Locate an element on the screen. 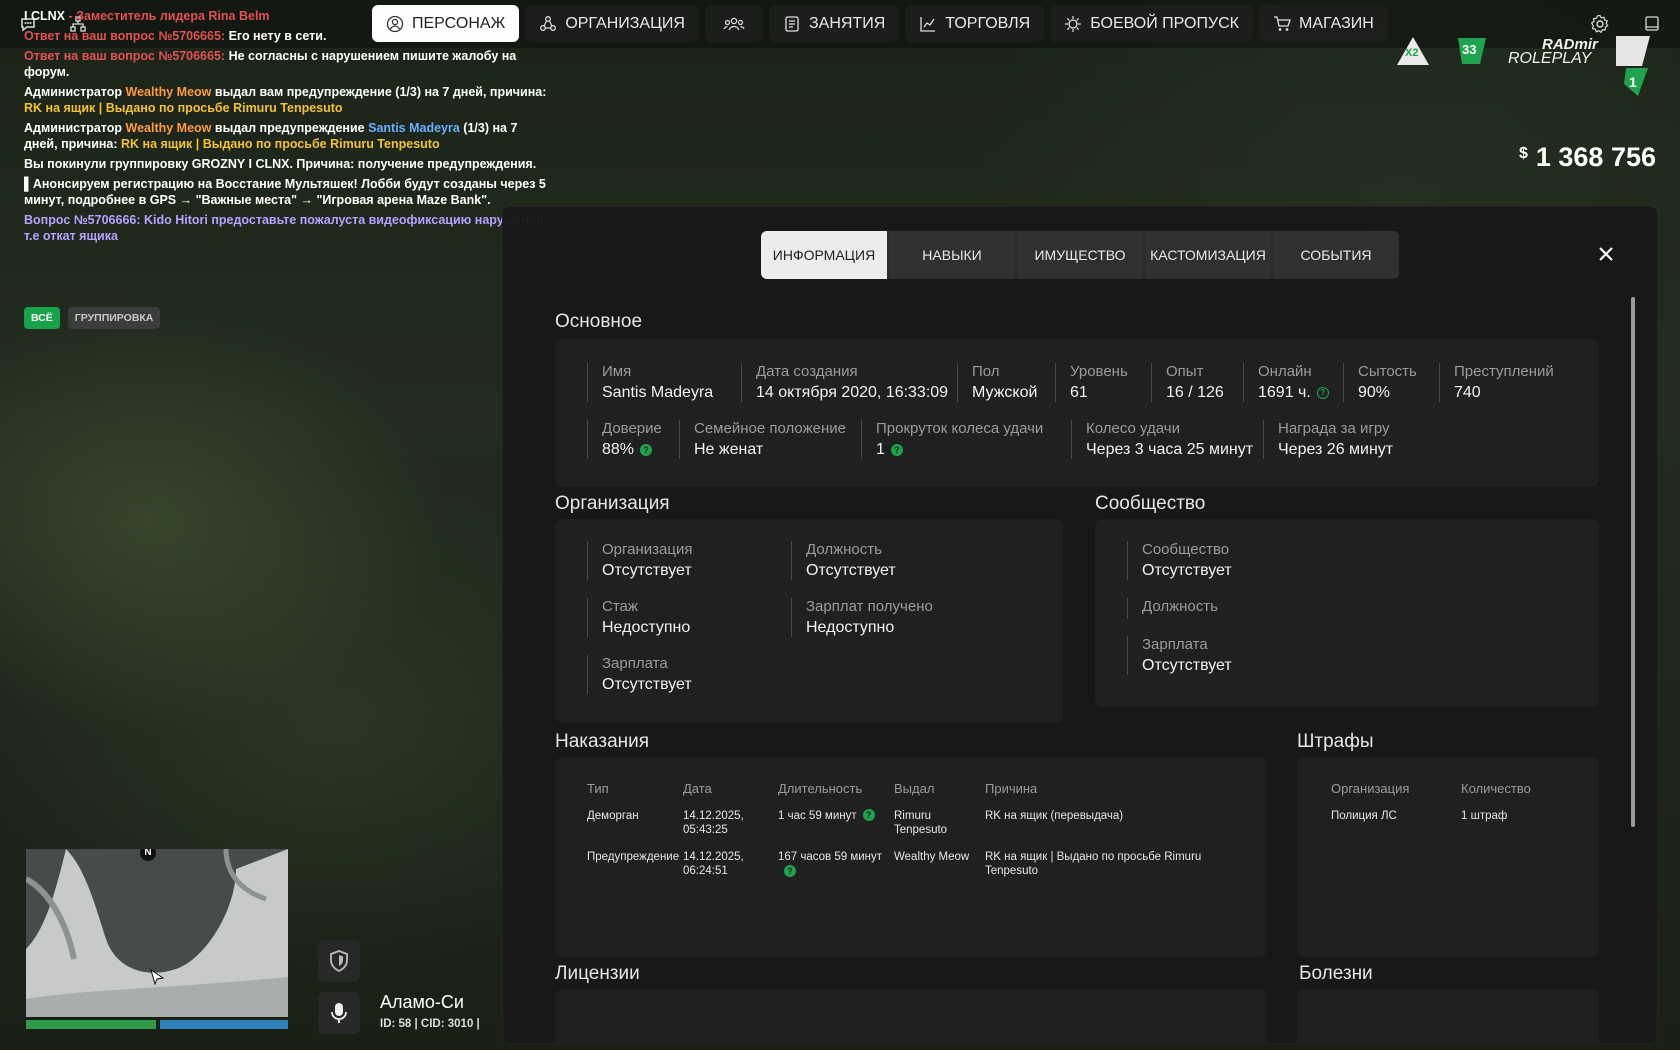  field-label: Прокруток колеса удачи is located at coordinates (960, 428).